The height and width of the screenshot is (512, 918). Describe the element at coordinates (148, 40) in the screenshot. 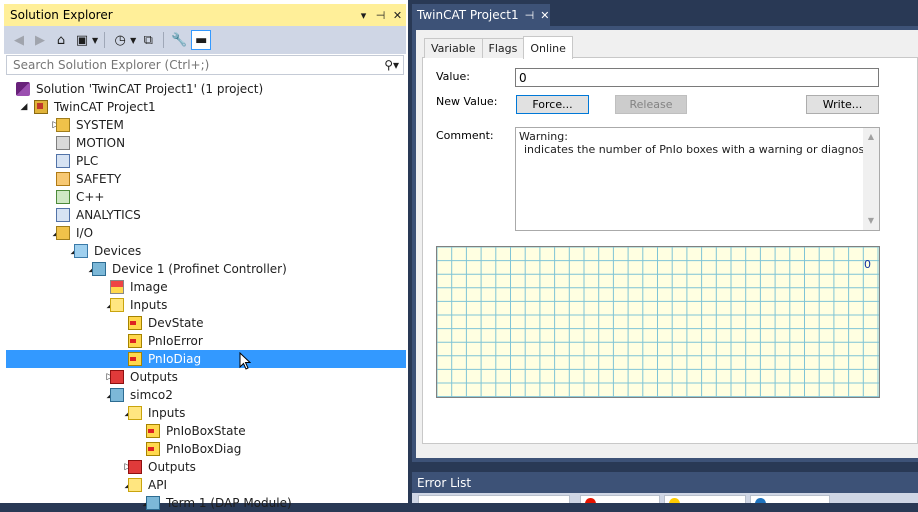

I see `collapse-all-icon: ⧉` at that location.